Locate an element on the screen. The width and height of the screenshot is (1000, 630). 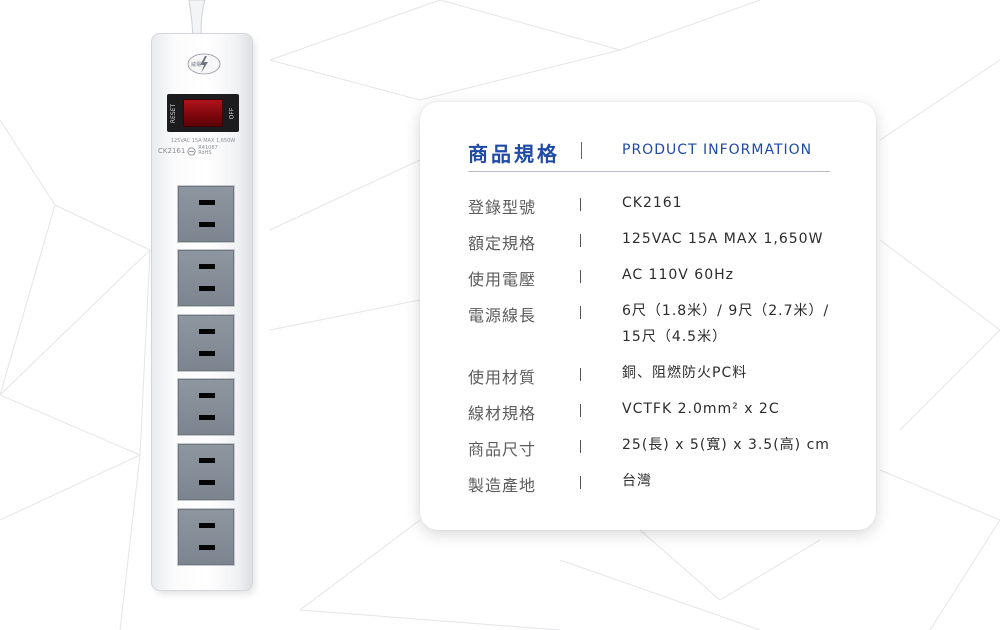
strip-model-line: CK2161 R41087 RoHS is located at coordinates (203, 151).